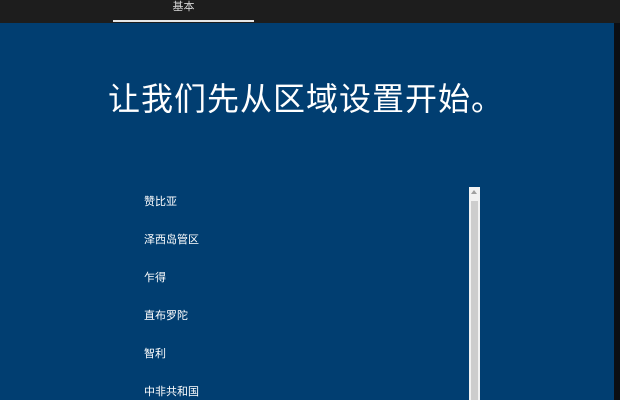  What do you see at coordinates (474, 300) in the screenshot?
I see `scrollbar-thumb` at bounding box center [474, 300].